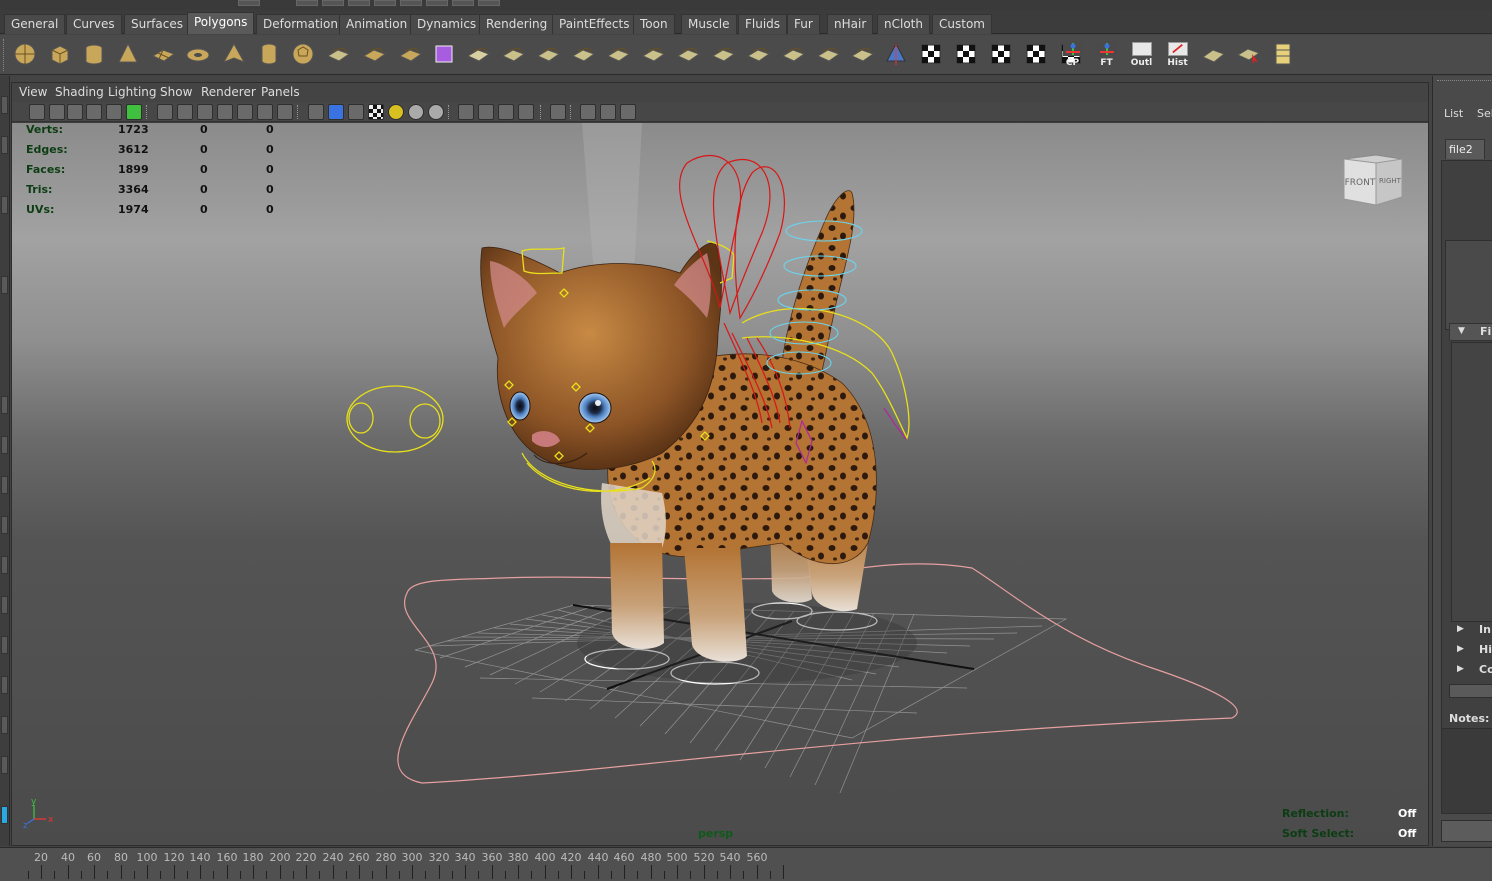  I want to click on poly-soccer-ball-icon, so click(302, 53).